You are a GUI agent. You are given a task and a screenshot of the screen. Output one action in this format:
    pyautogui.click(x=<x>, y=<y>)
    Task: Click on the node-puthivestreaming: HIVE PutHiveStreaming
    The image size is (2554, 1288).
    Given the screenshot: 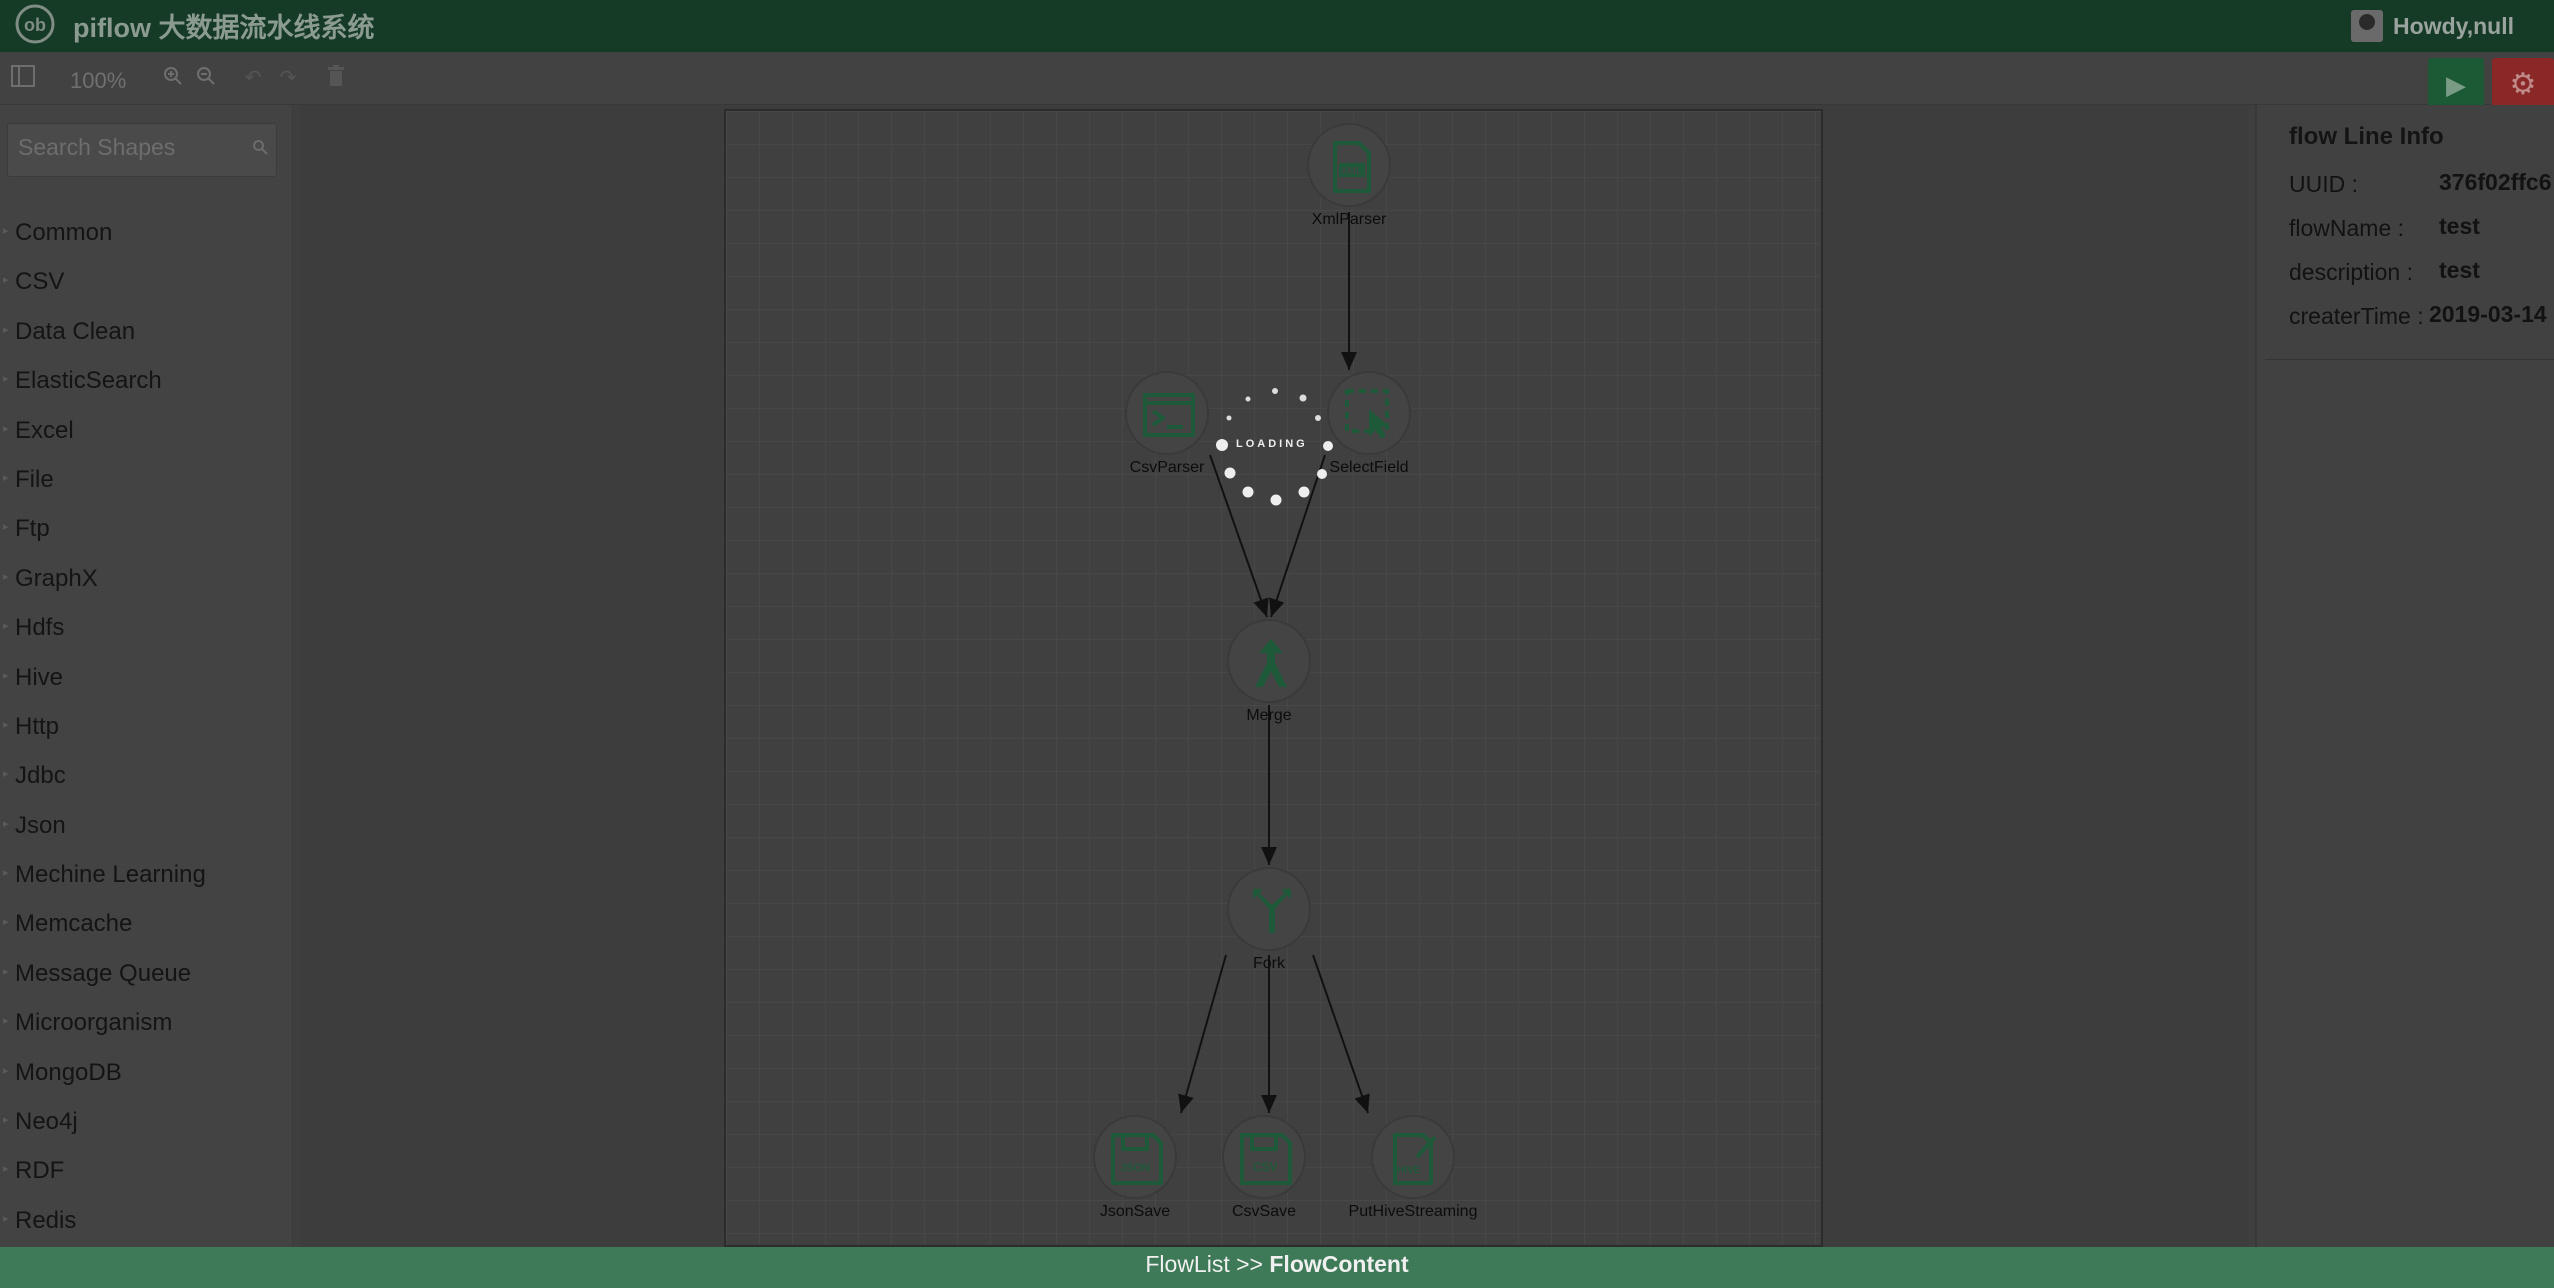 What is the action you would take?
    pyautogui.click(x=1413, y=1168)
    